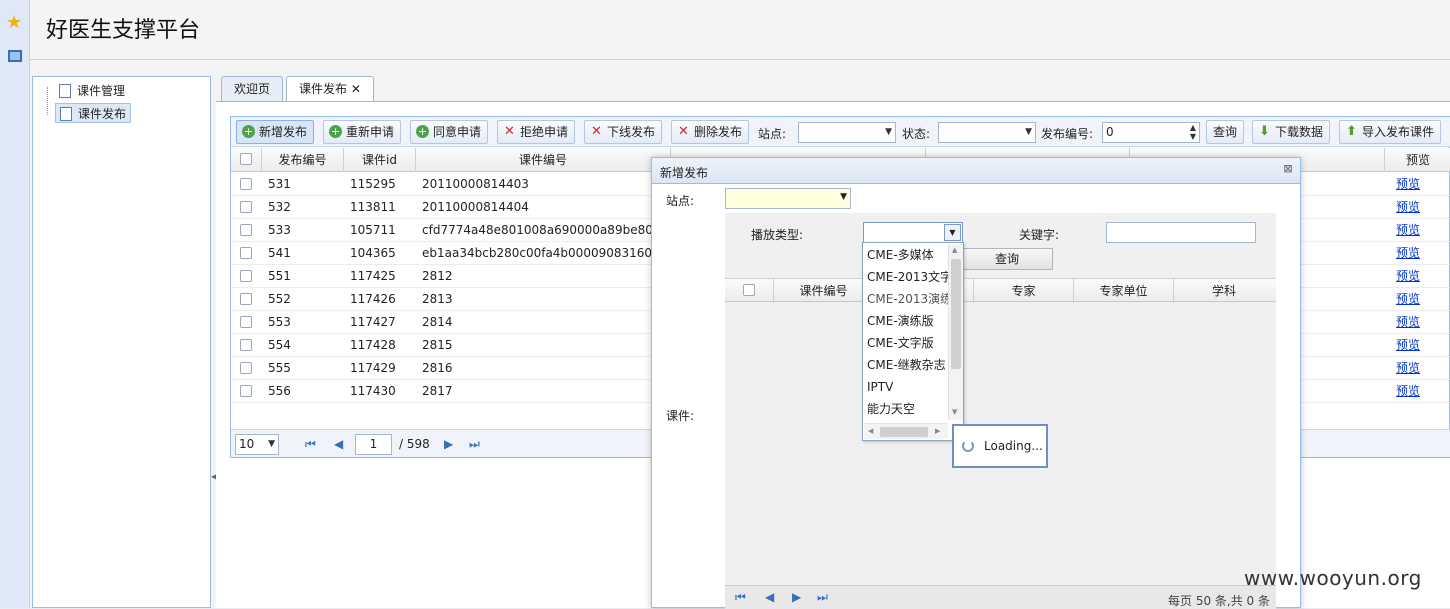  Describe the element at coordinates (14, 23) in the screenshot. I see `star-icon: ★` at that location.